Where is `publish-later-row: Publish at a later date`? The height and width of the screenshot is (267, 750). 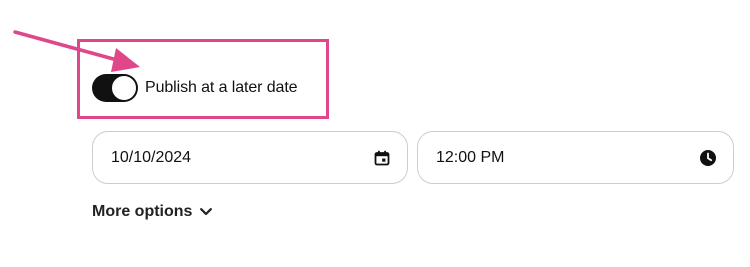 publish-later-row: Publish at a later date is located at coordinates (195, 88).